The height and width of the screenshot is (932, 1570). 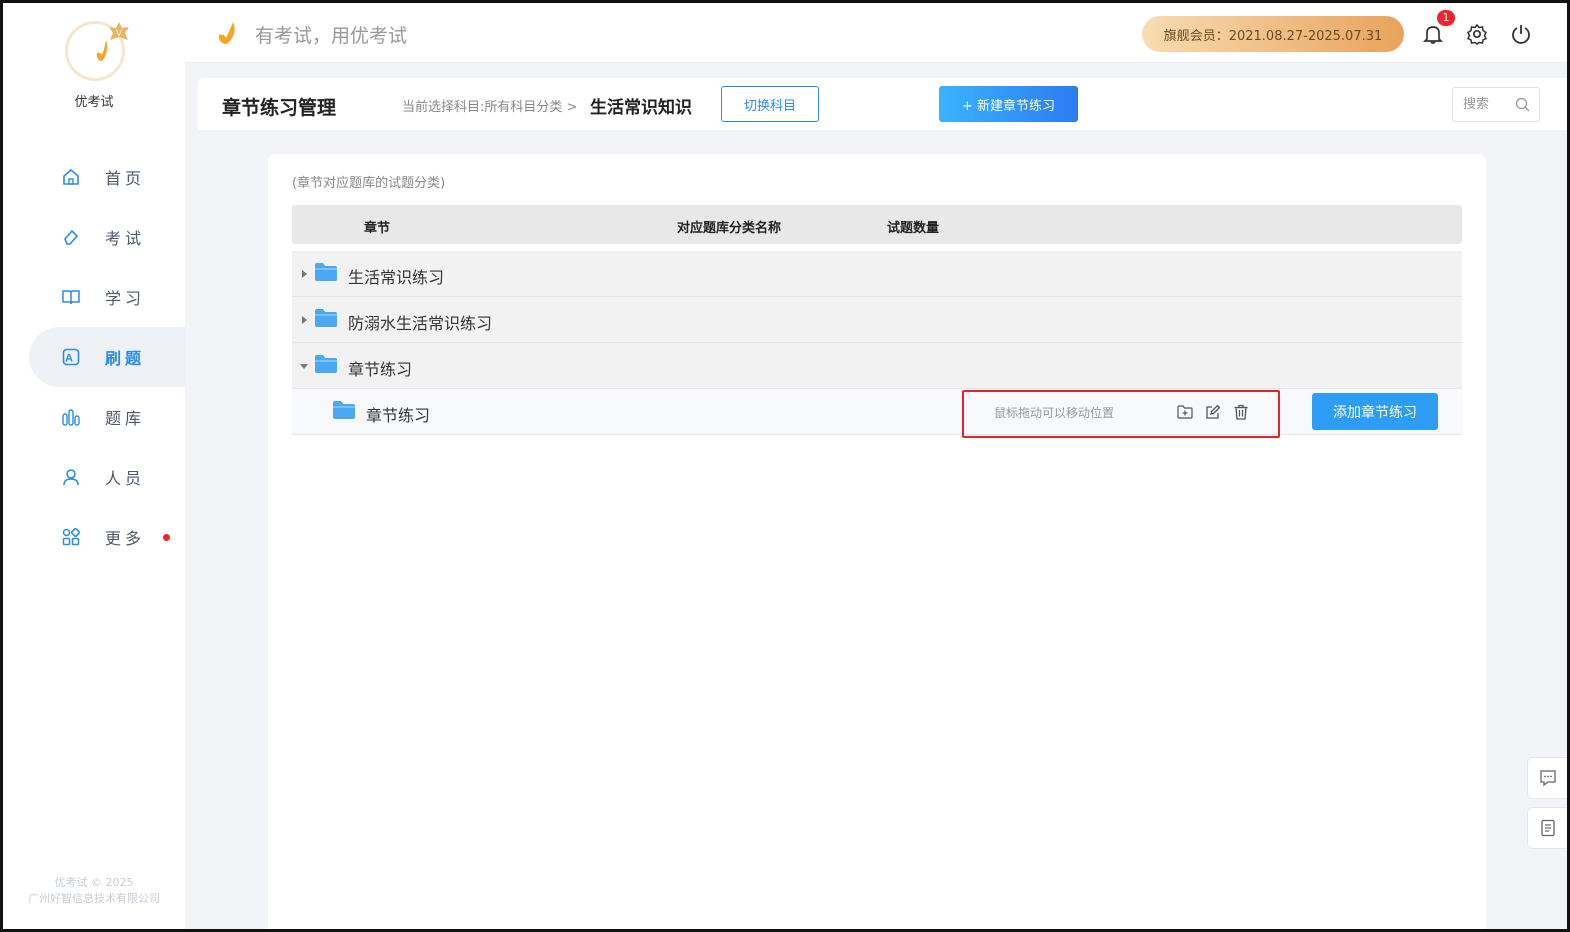 What do you see at coordinates (304, 366) in the screenshot?
I see `collapse-arrow-icon` at bounding box center [304, 366].